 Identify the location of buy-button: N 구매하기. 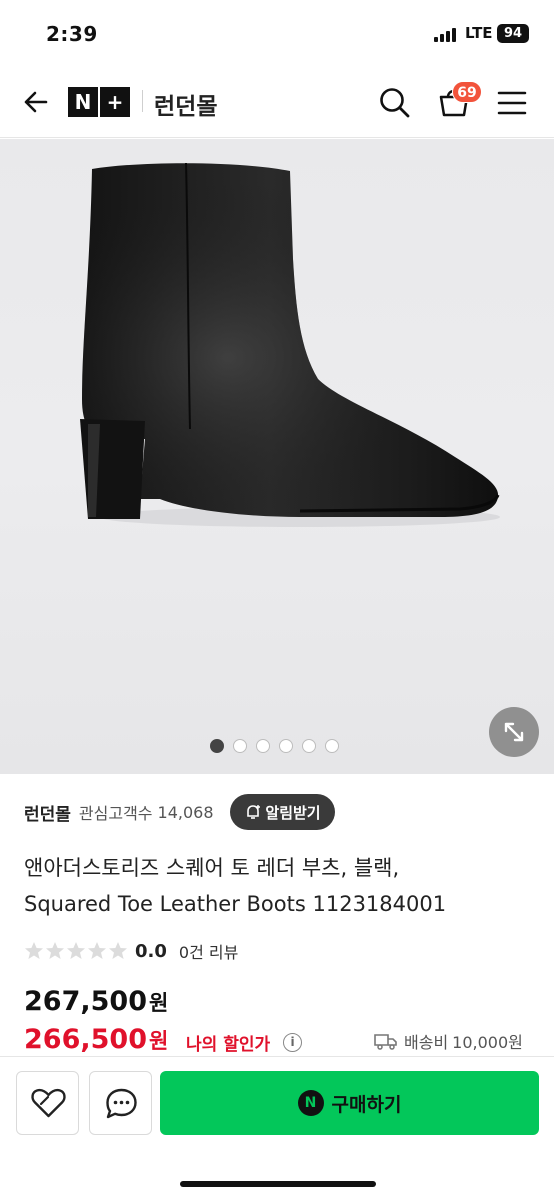
(349, 1103).